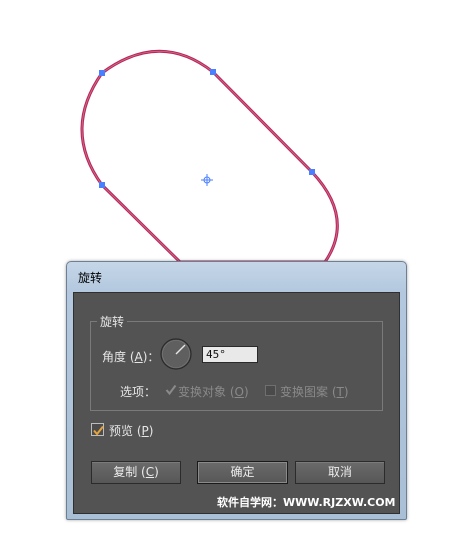 The image size is (462, 557). What do you see at coordinates (213, 392) in the screenshot?
I see `transform-objects-label: 变换对象 (O)` at bounding box center [213, 392].